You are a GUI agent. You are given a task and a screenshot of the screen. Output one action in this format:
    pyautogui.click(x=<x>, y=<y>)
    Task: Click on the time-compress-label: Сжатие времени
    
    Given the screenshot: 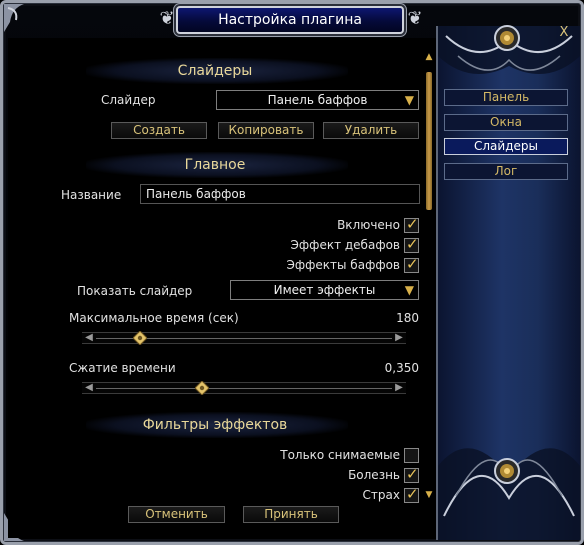 What is the action you would take?
    pyautogui.click(x=122, y=368)
    